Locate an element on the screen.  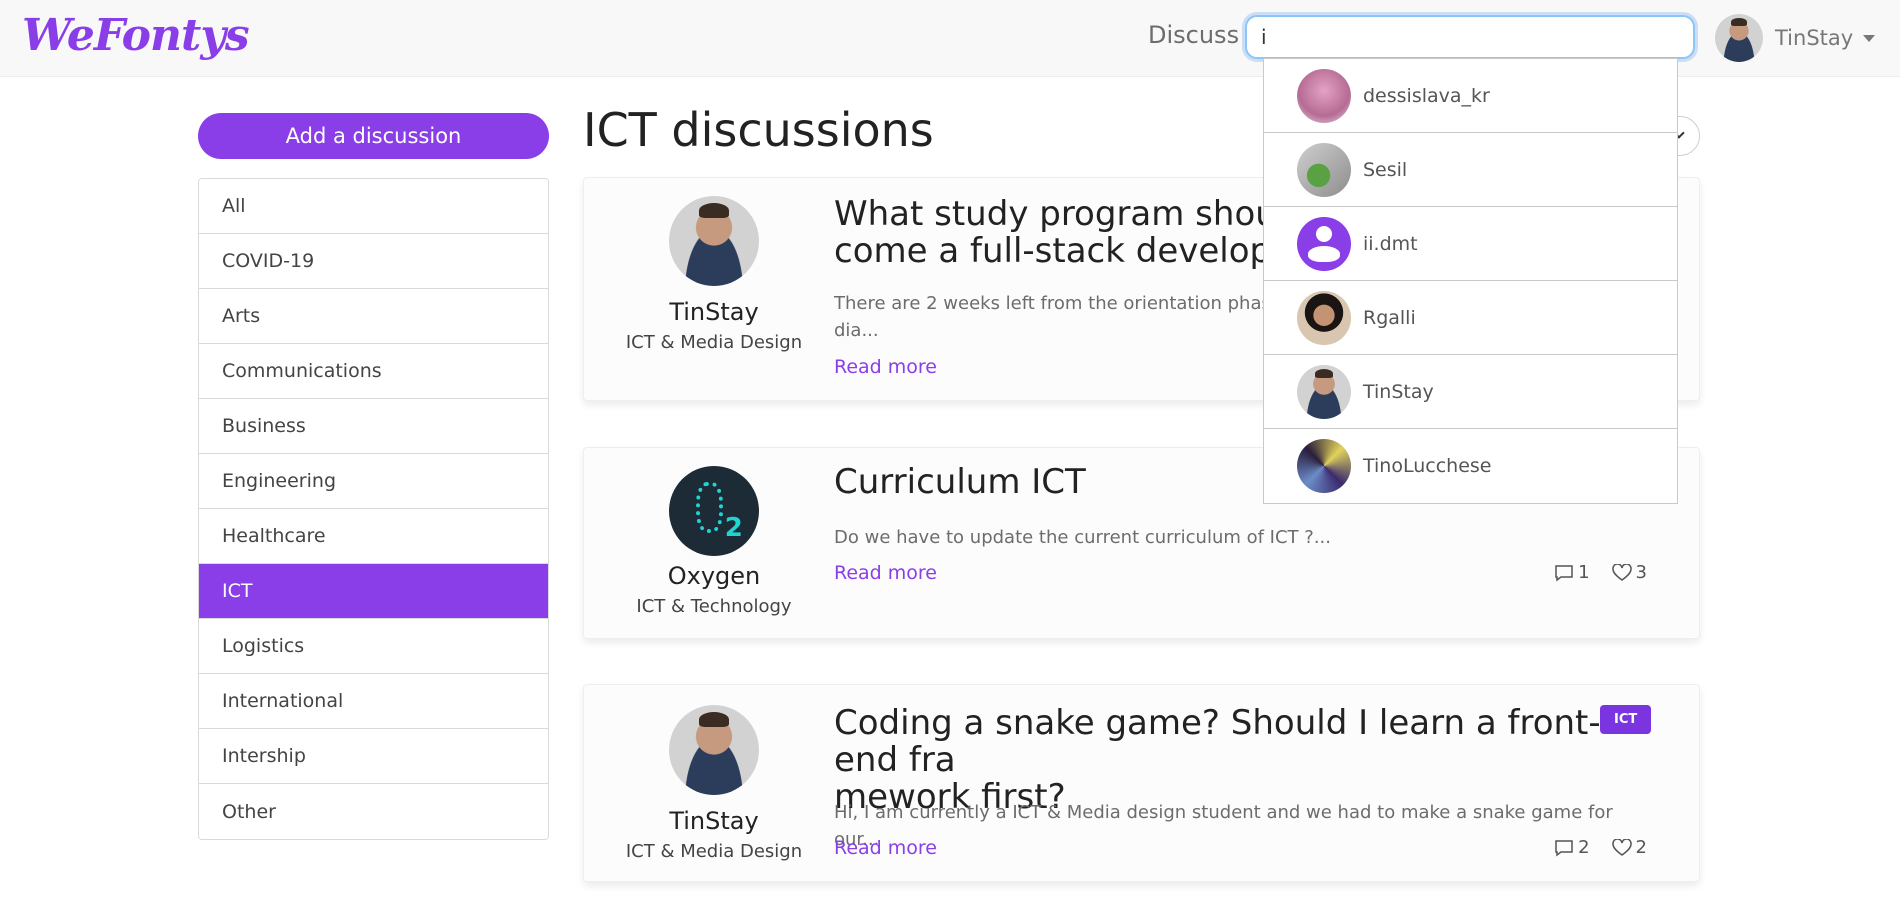
category-item-international: International is located at coordinates (373, 701).